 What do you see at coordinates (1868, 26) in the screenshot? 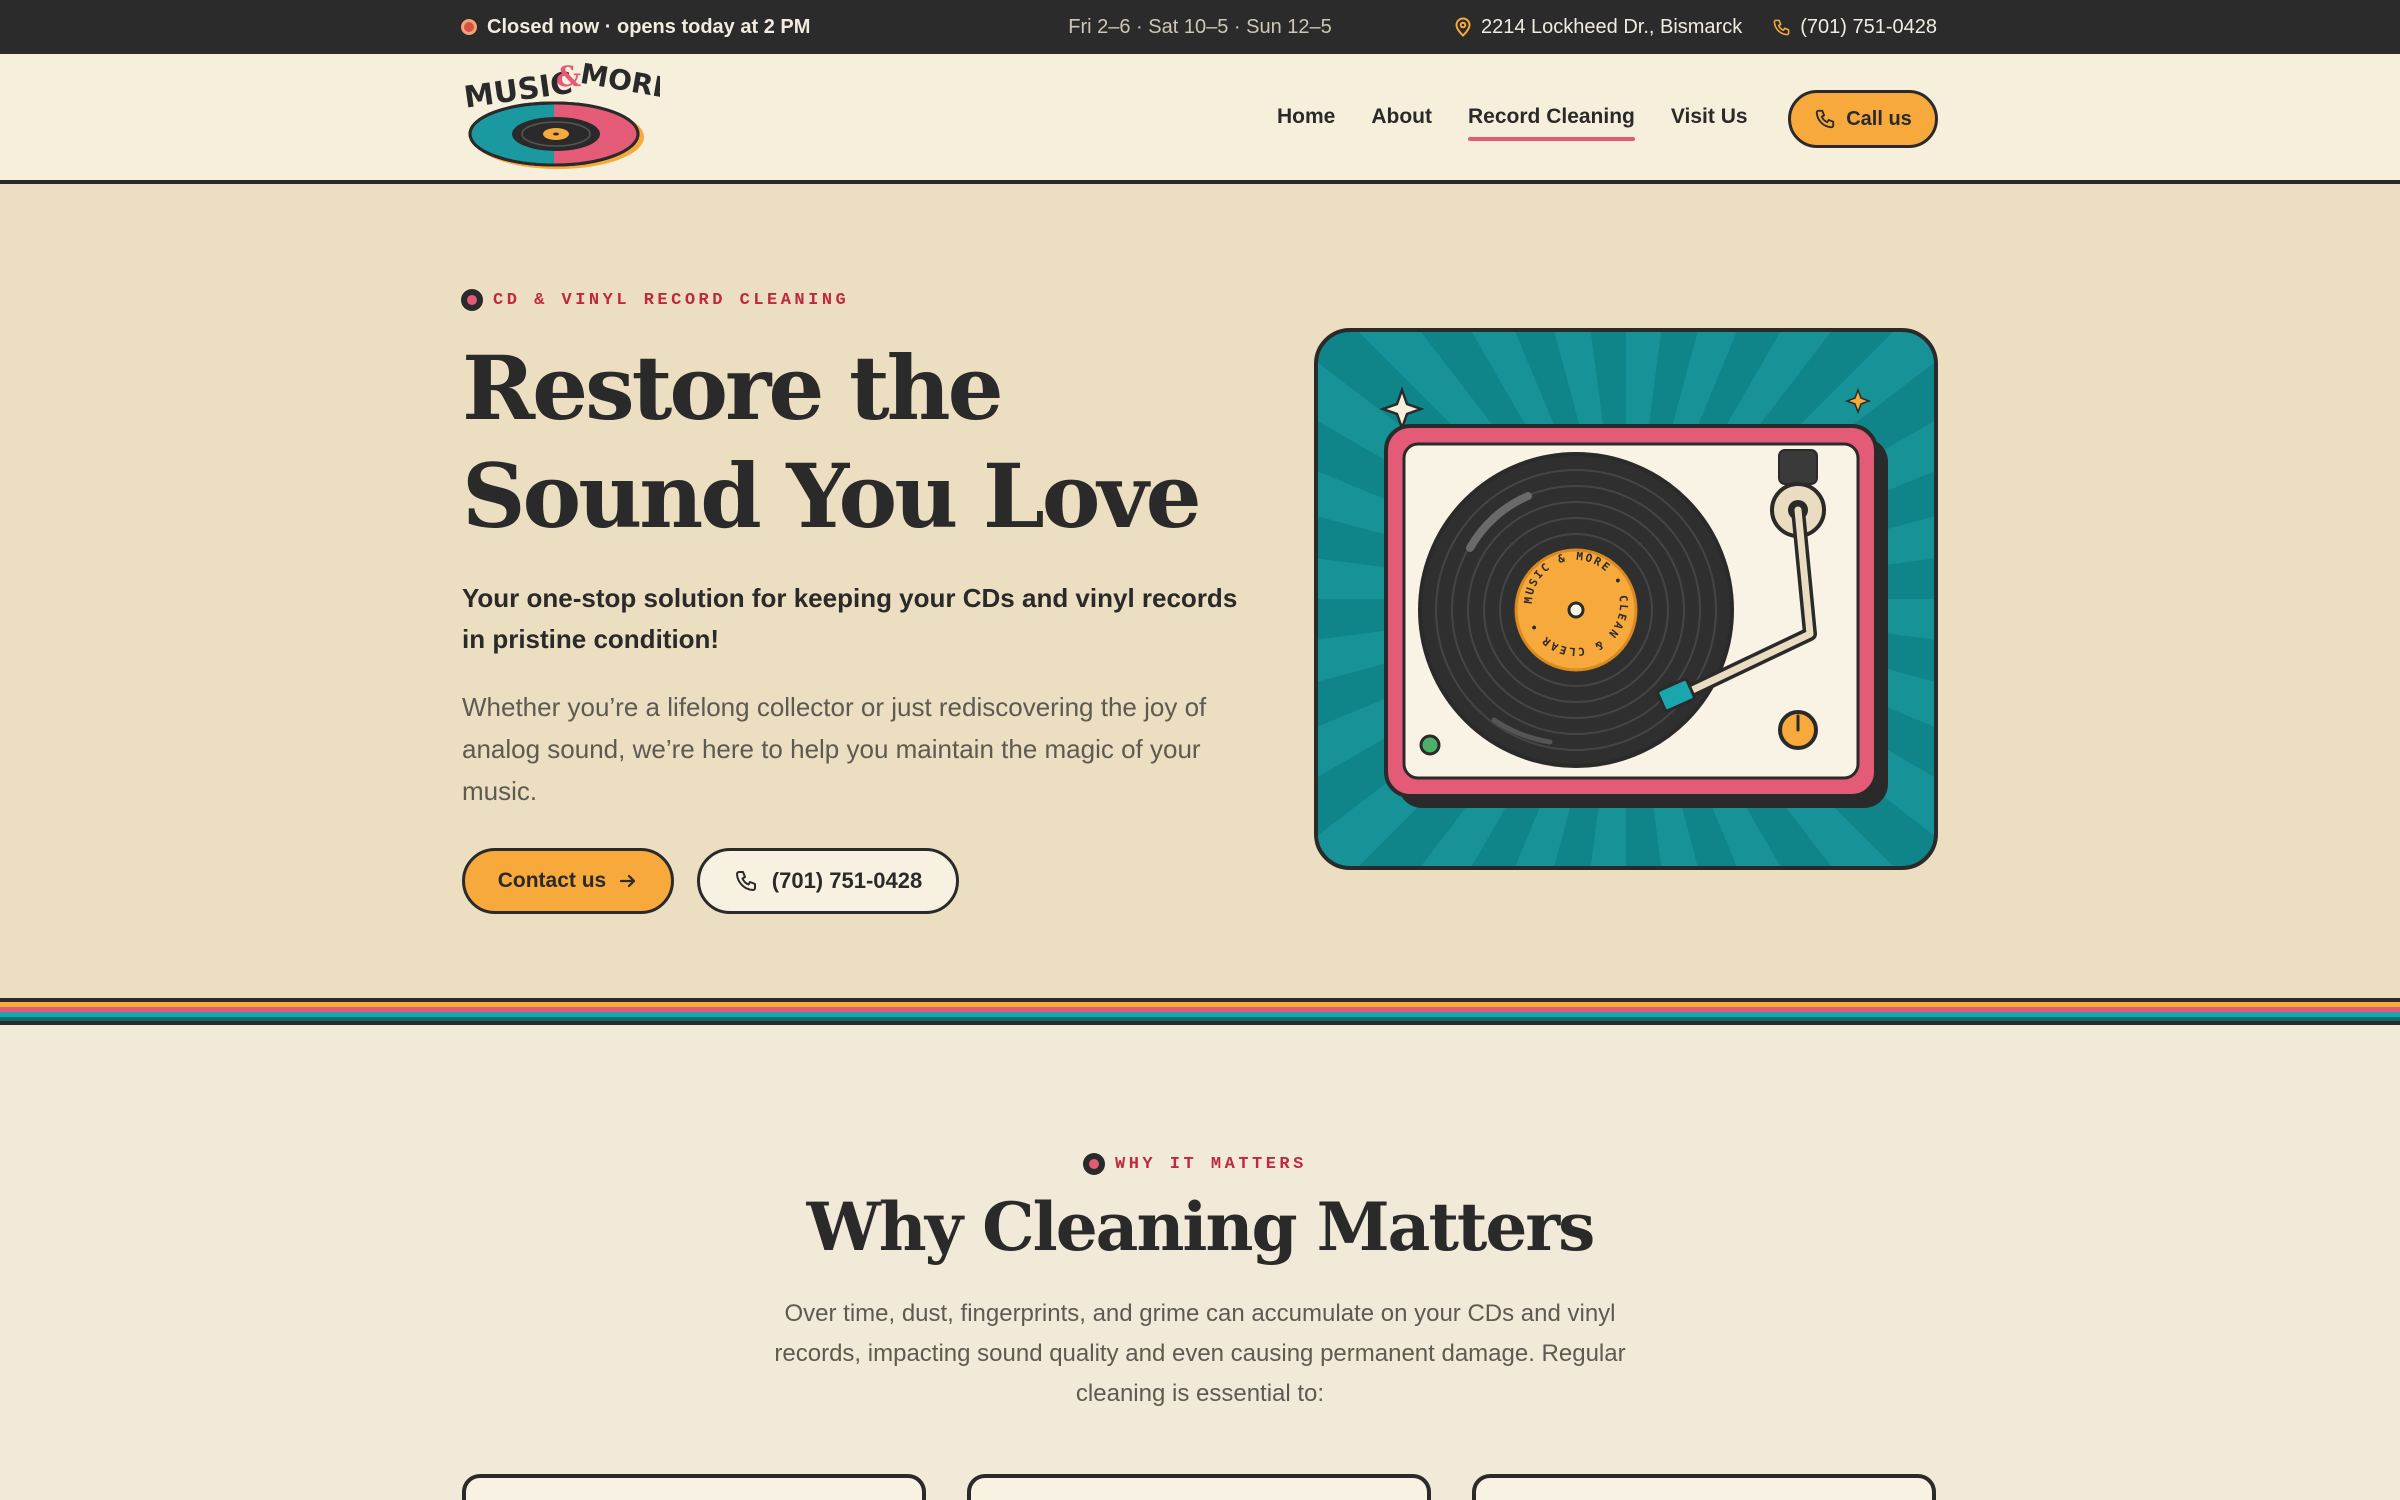
I see `topbar-phone-text: (701) 751-0428` at bounding box center [1868, 26].